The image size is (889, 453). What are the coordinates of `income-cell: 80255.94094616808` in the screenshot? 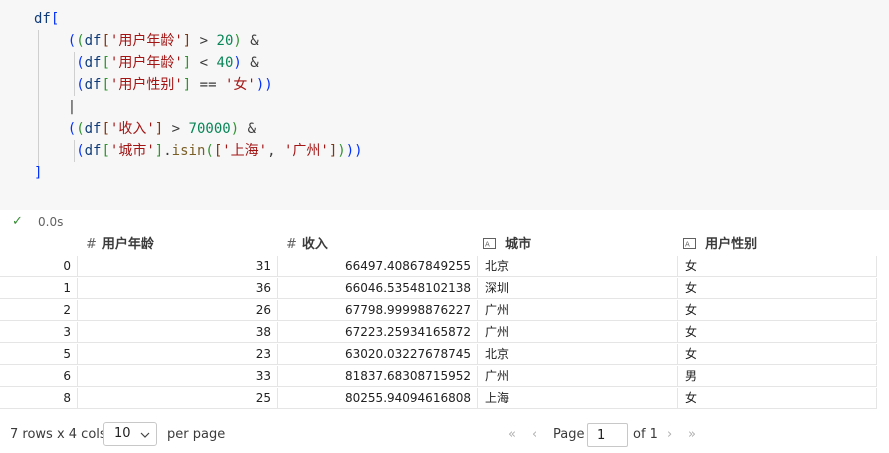 It's located at (378, 398).